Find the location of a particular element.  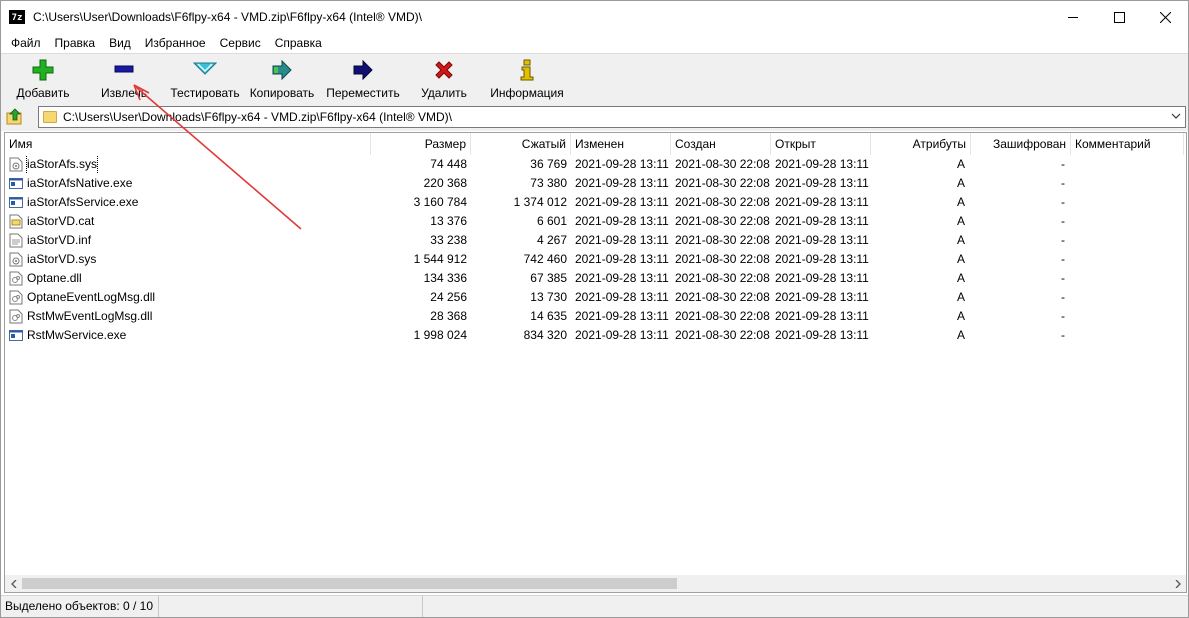

menu-bar: Файл Правка Вид Избранное Сервис Справка is located at coordinates (594, 43).